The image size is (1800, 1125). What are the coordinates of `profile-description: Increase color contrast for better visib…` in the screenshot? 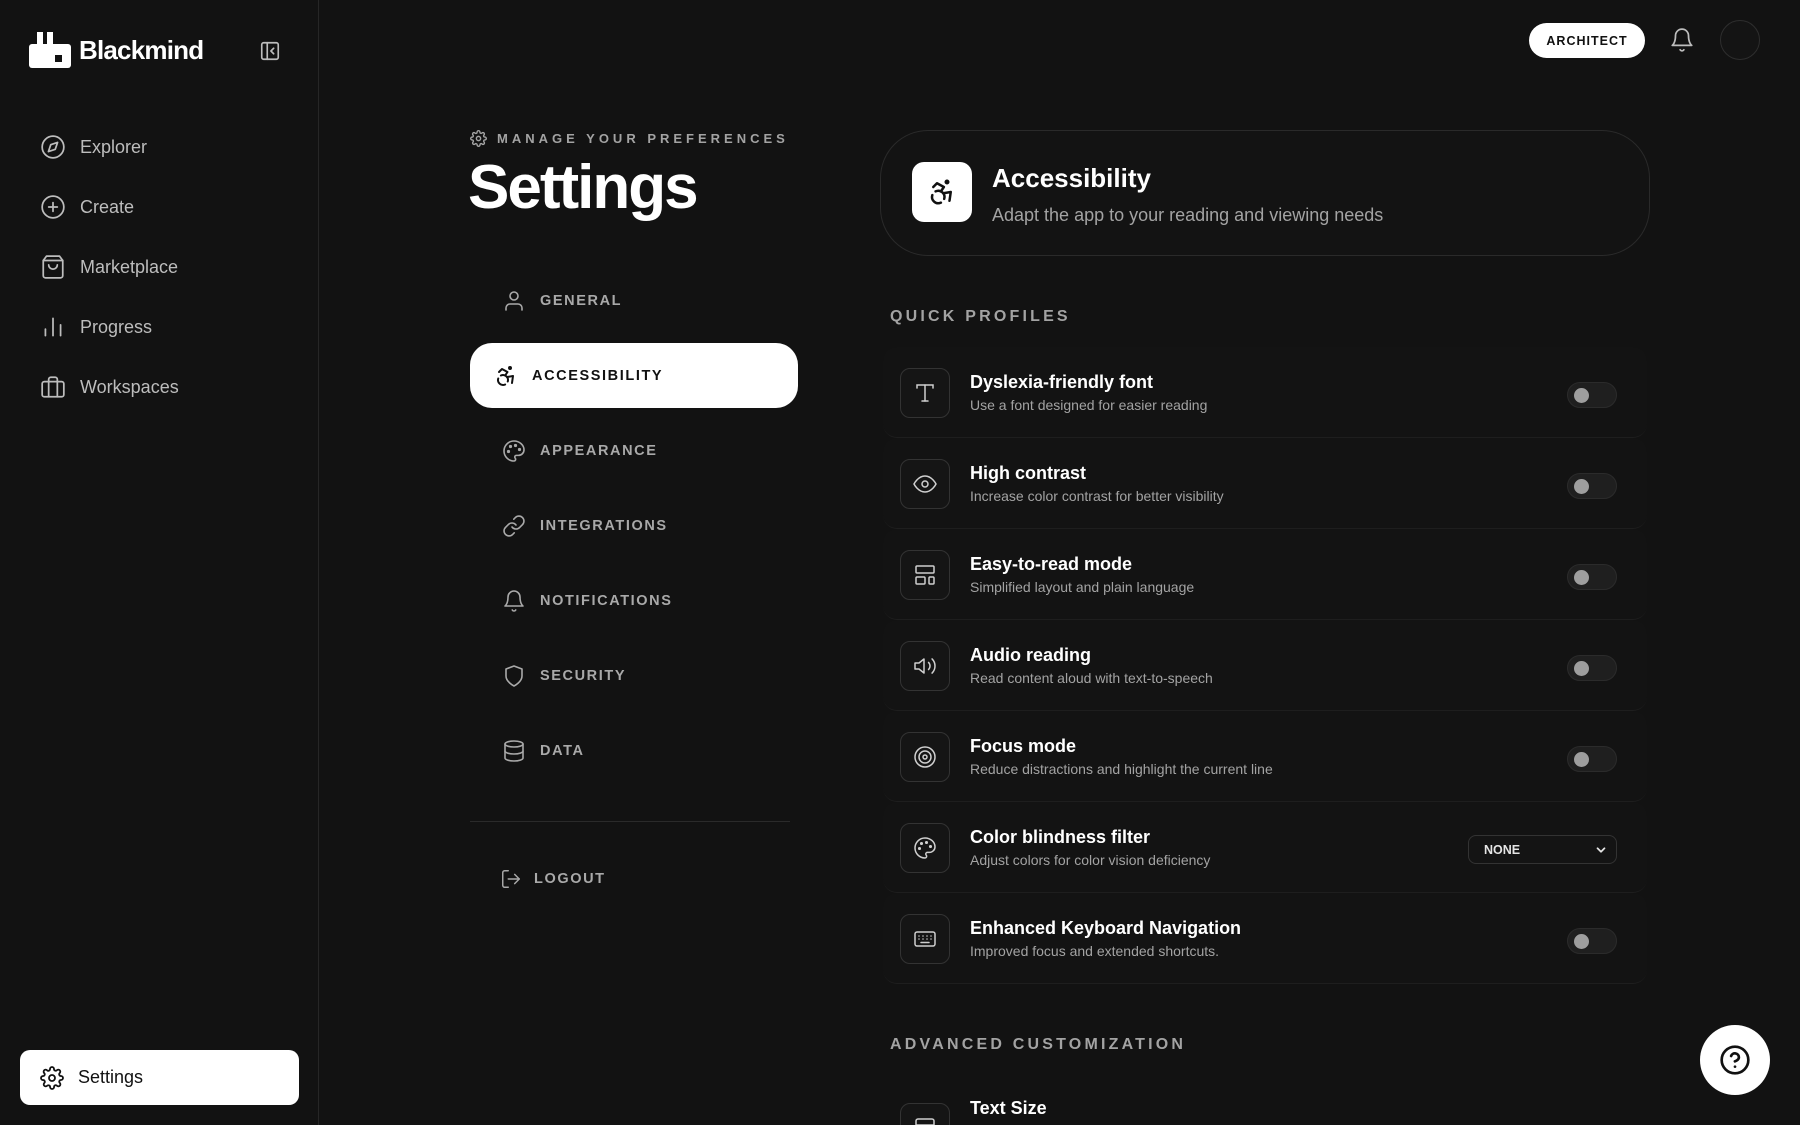 It's located at (1097, 496).